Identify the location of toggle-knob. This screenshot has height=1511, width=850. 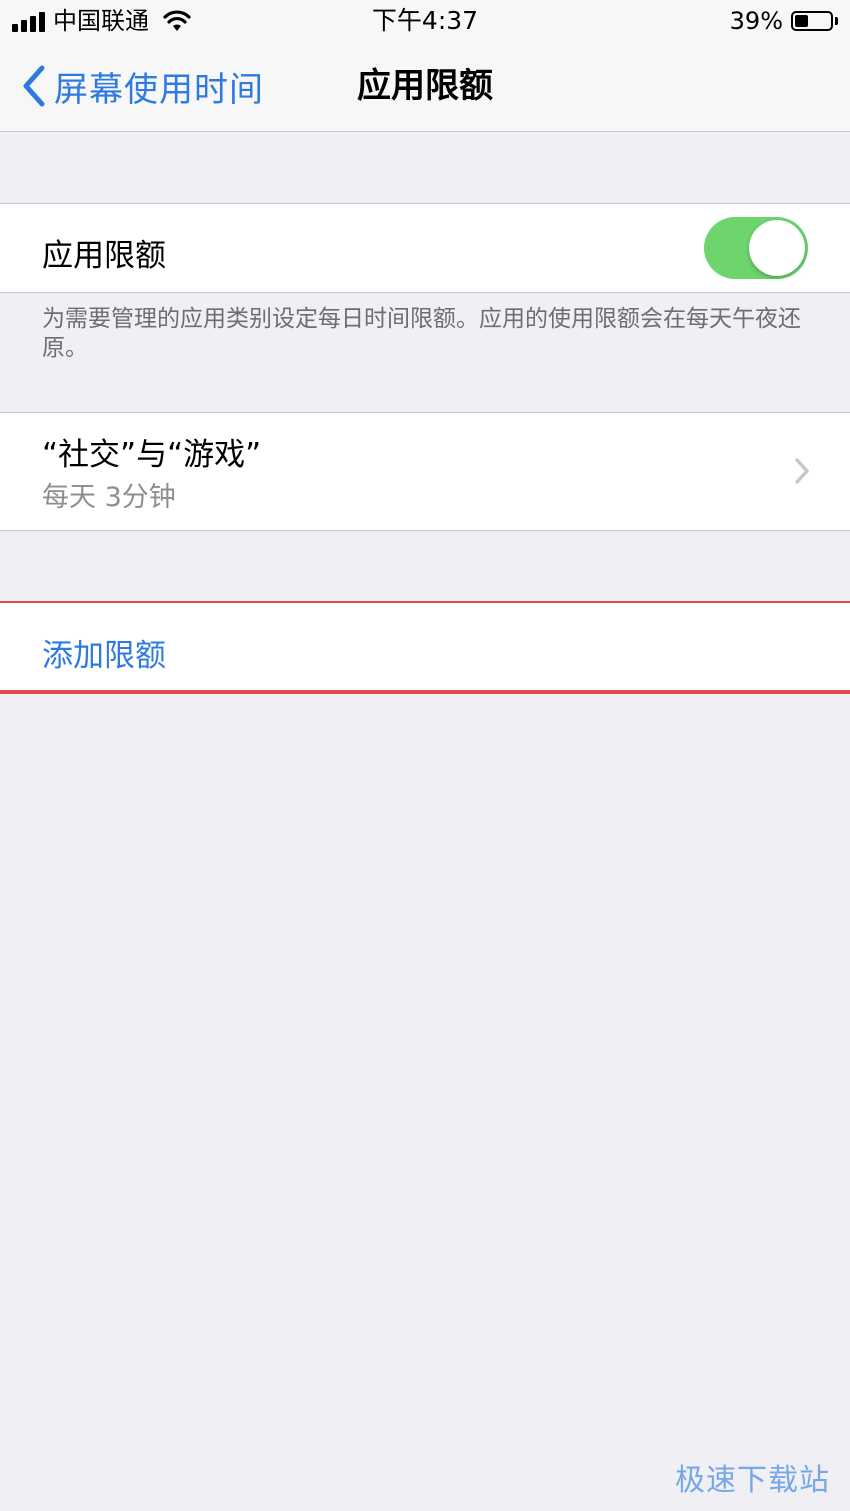
(777, 248).